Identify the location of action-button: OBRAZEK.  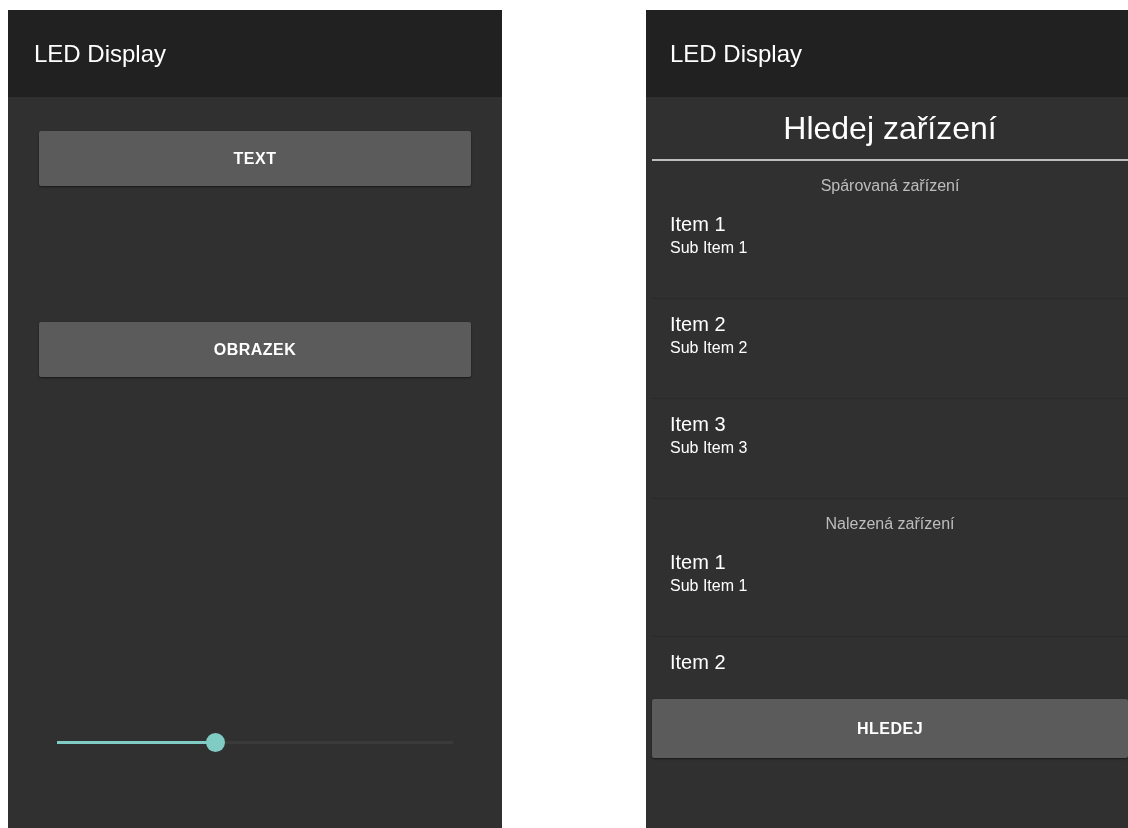
(255, 349).